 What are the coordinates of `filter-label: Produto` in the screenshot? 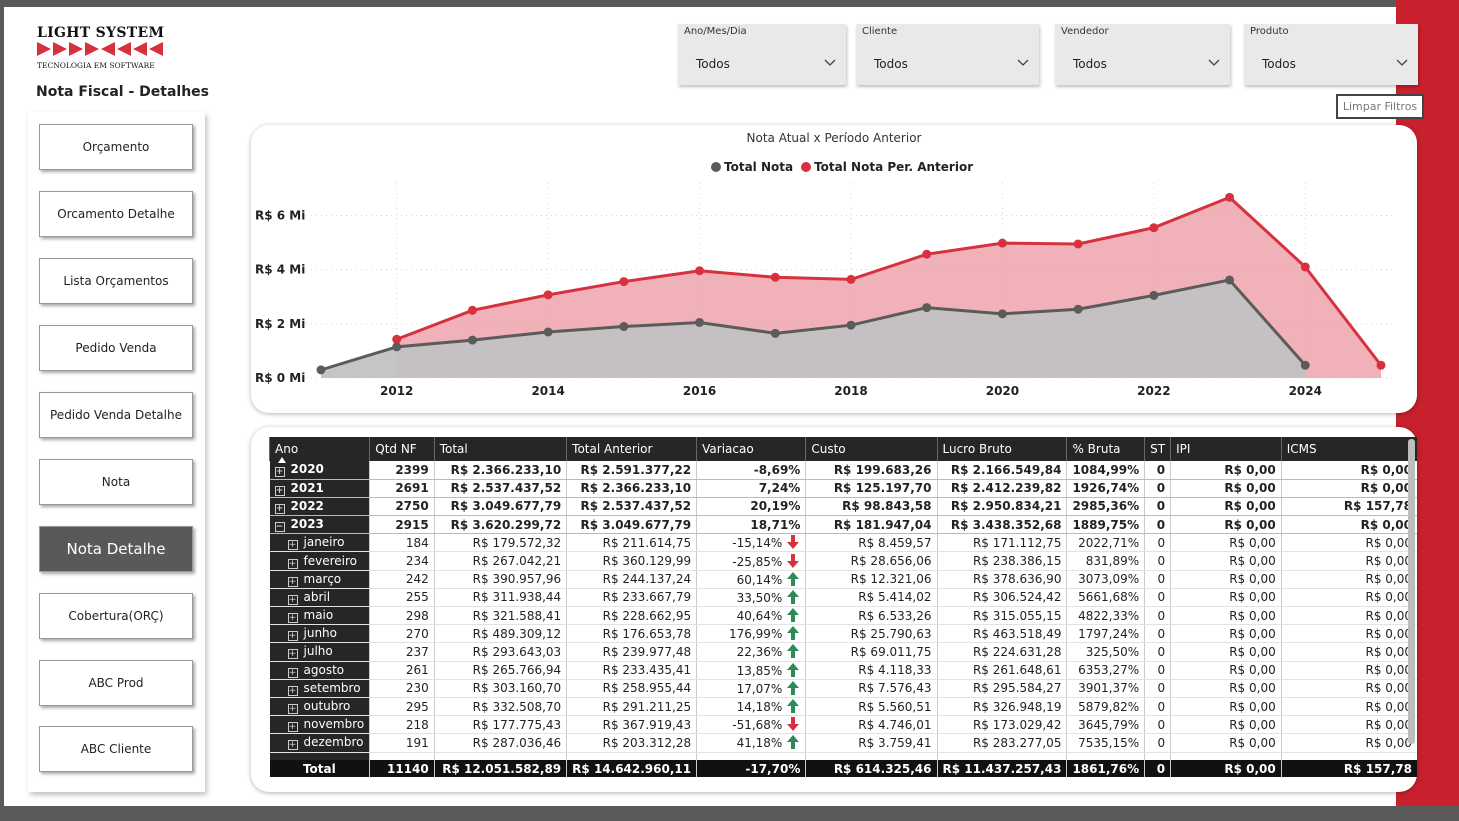 It's located at (1269, 31).